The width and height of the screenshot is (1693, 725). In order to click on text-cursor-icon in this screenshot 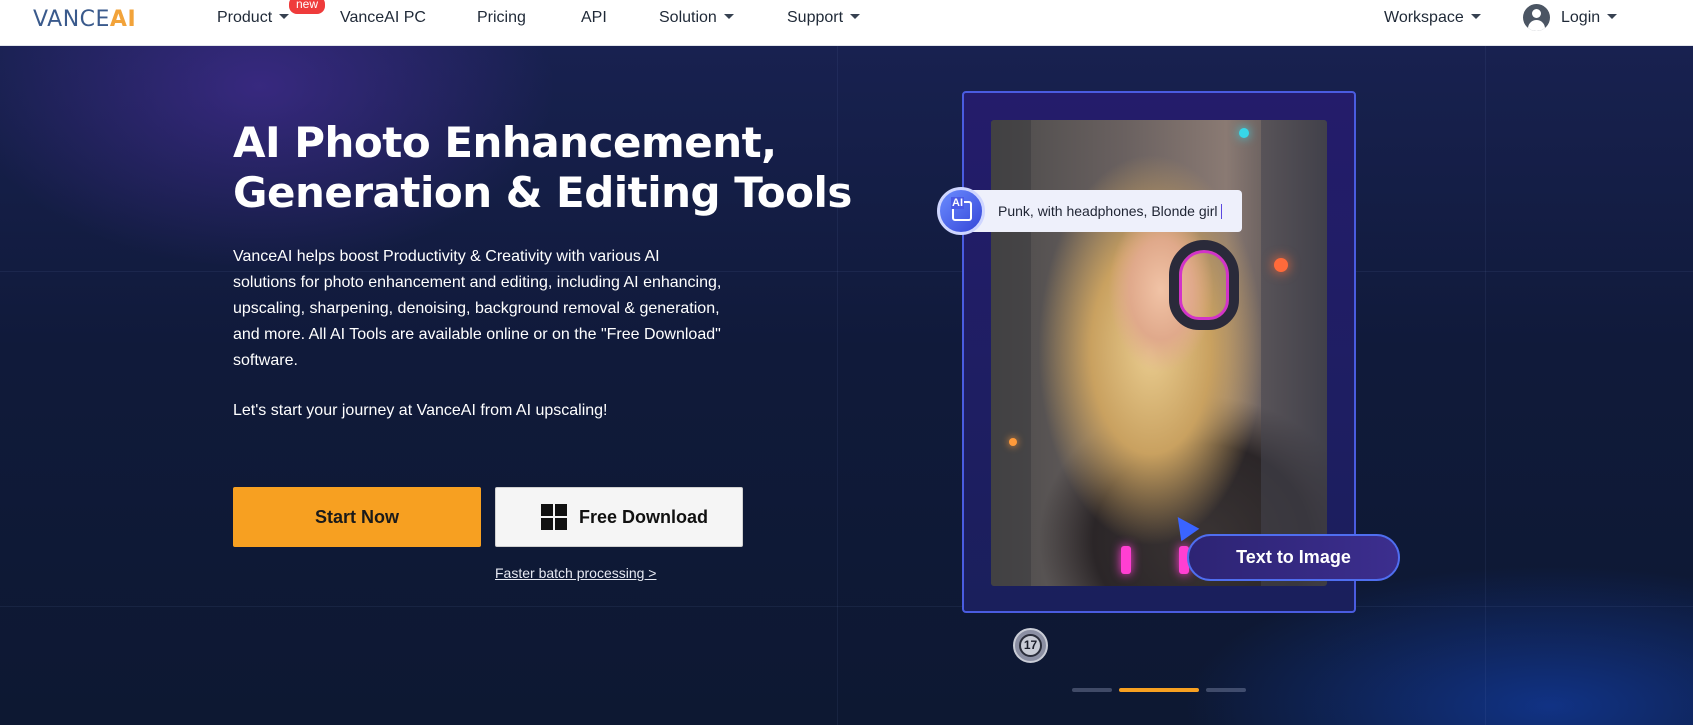, I will do `click(1222, 211)`.